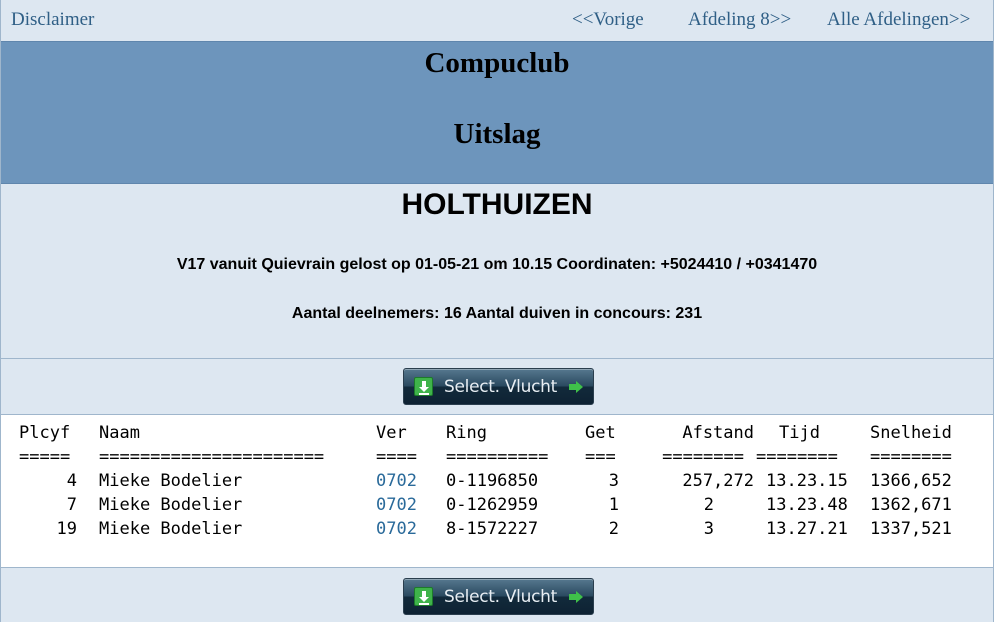  I want to click on previous-link: <<Vorige, so click(608, 20).